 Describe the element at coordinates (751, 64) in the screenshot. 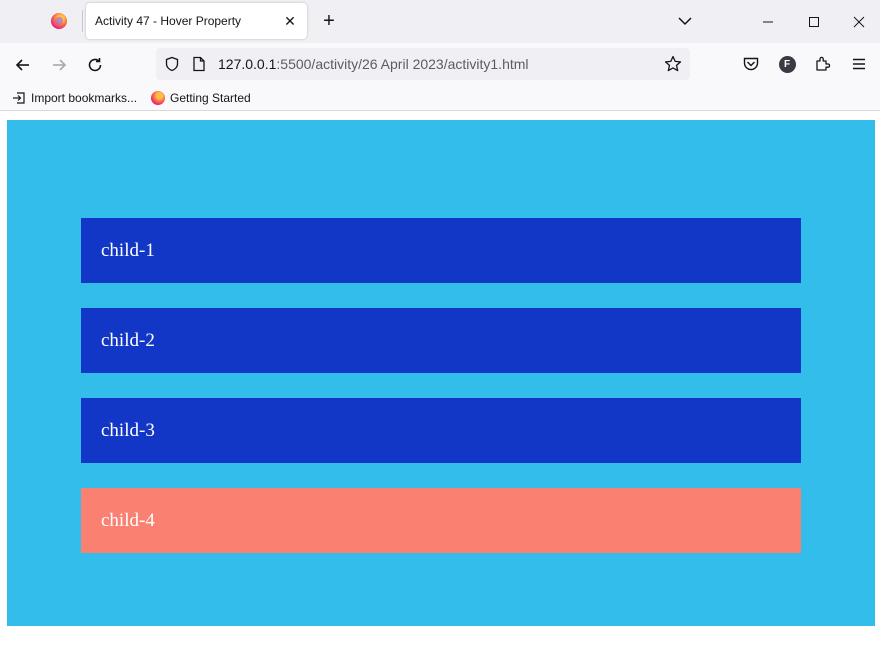

I see `pocket-icon` at that location.